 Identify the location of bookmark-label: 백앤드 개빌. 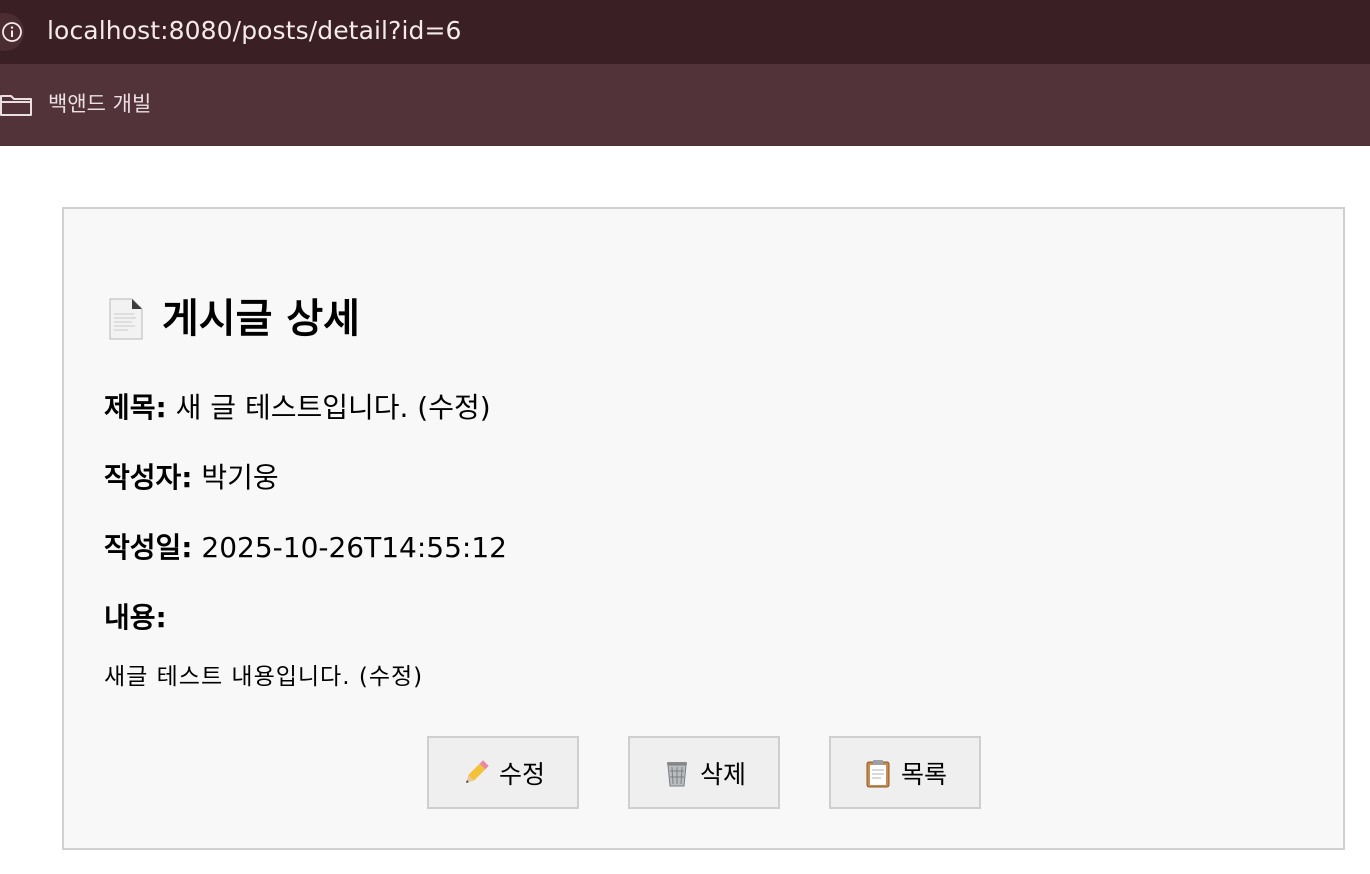
(100, 104).